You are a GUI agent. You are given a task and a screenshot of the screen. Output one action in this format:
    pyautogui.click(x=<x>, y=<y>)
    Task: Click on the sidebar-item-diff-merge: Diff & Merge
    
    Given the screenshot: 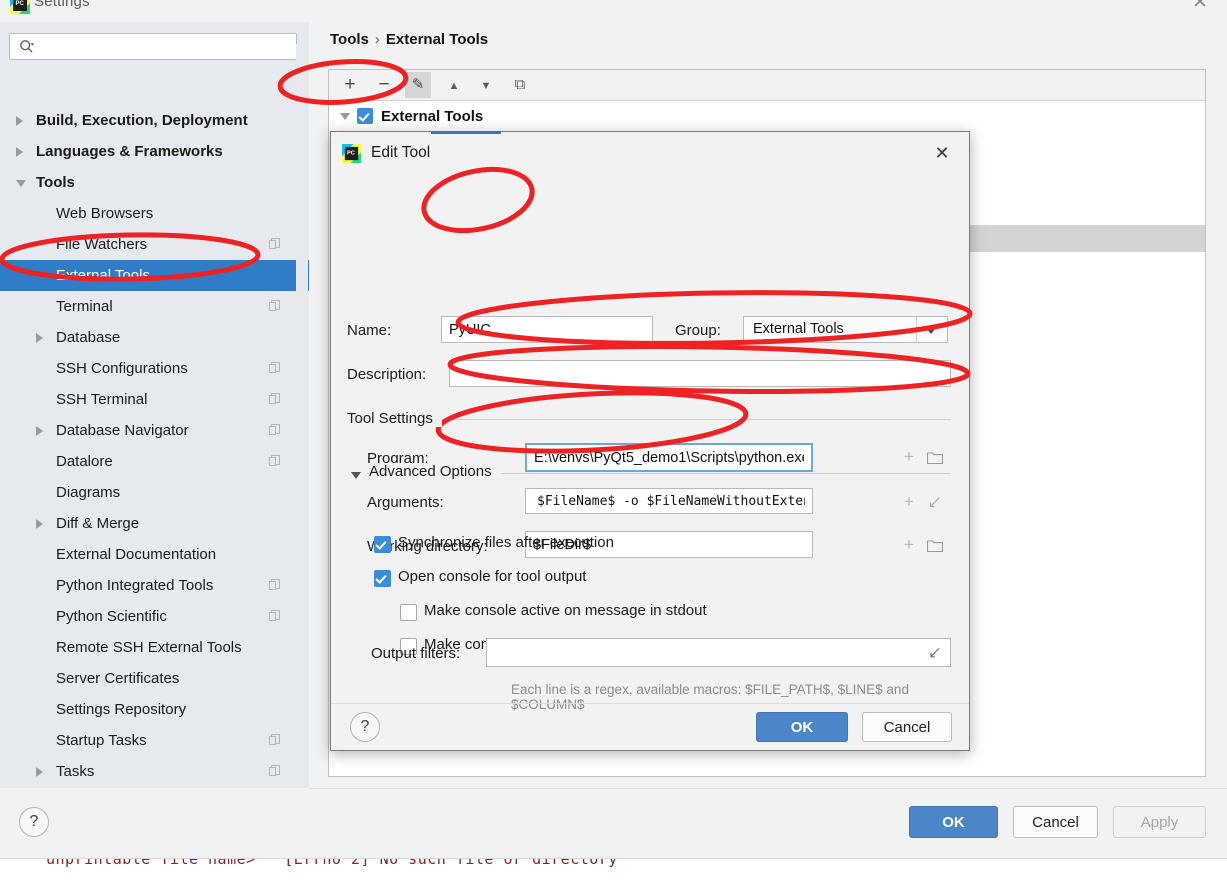 What is the action you would take?
    pyautogui.click(x=154, y=523)
    